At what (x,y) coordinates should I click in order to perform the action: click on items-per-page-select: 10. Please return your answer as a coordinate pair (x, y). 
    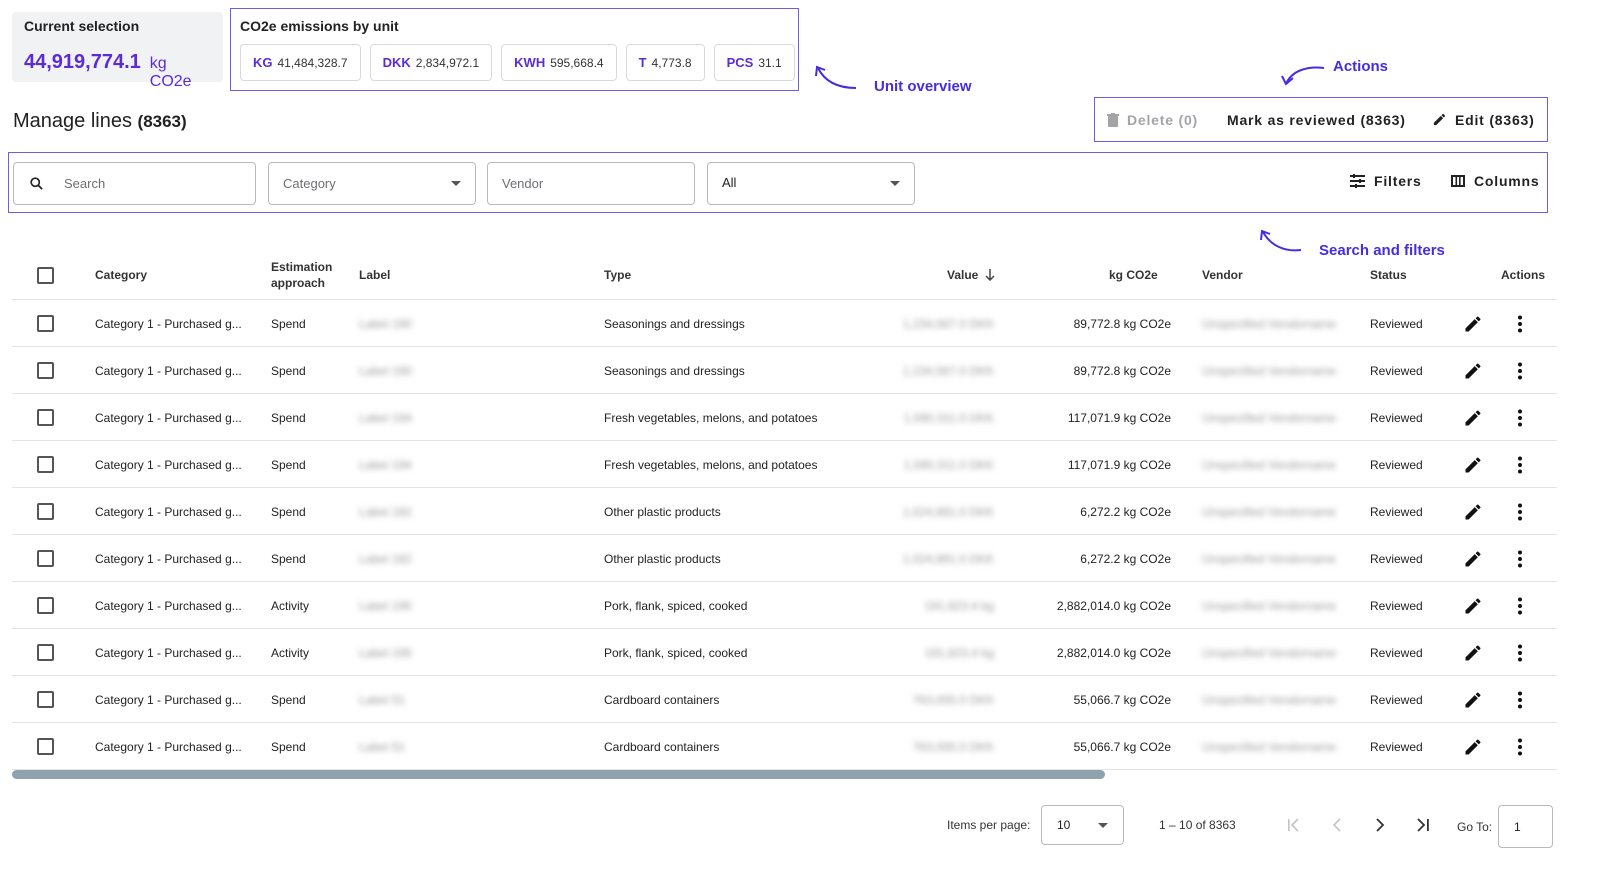
    Looking at the image, I should click on (1082, 825).